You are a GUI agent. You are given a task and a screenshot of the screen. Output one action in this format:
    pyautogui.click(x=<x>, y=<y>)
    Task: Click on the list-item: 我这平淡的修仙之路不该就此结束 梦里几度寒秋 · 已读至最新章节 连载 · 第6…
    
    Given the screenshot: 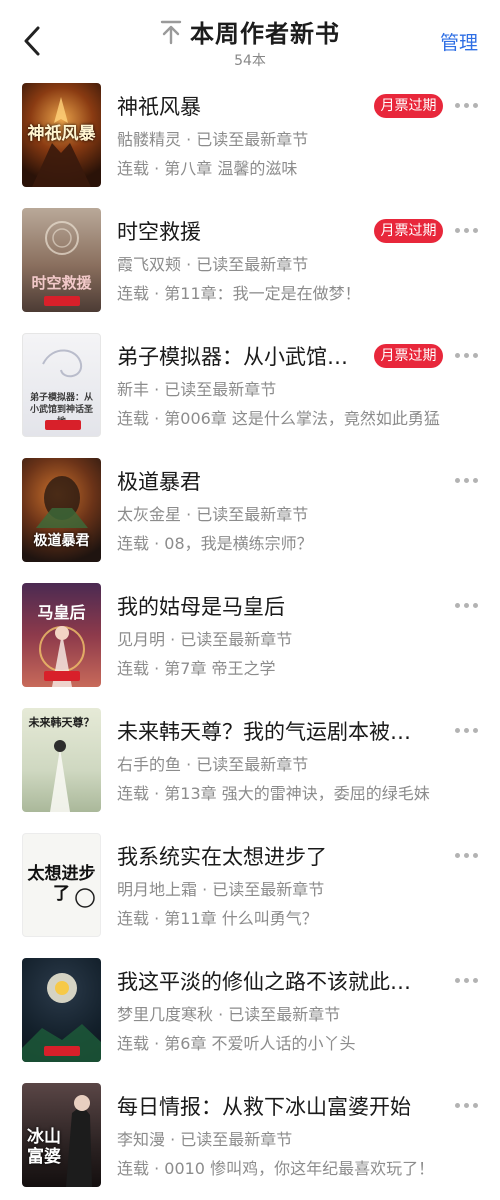 What is the action you would take?
    pyautogui.click(x=250, y=1012)
    